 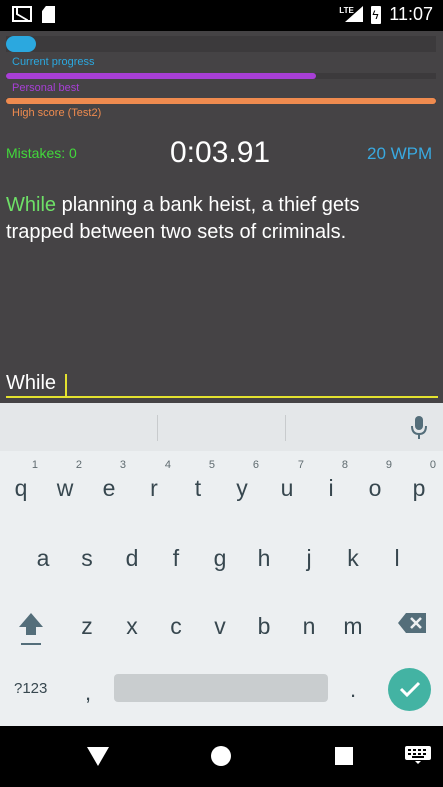 I want to click on high-score-label: High score (Test2), so click(x=57, y=113).